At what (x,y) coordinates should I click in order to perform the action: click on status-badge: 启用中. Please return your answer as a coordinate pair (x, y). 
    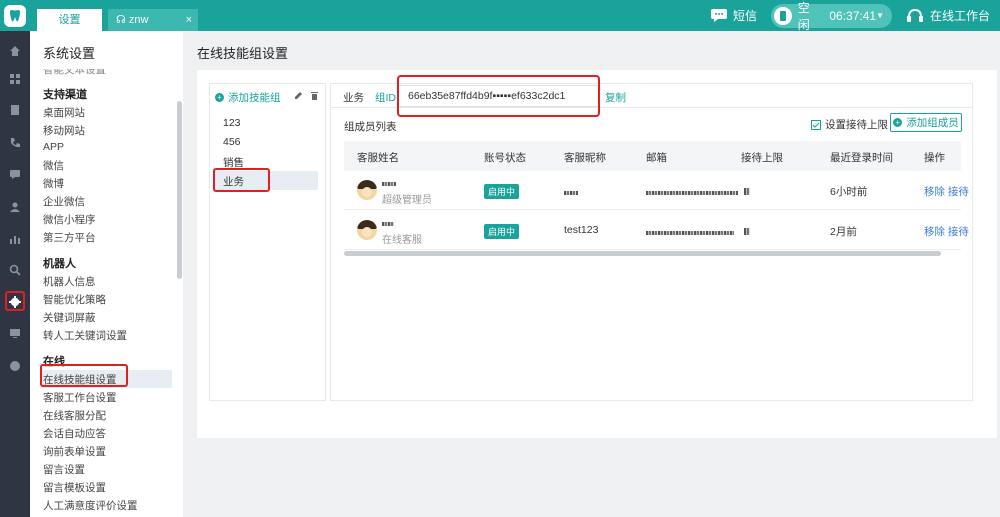
    Looking at the image, I should click on (502, 231).